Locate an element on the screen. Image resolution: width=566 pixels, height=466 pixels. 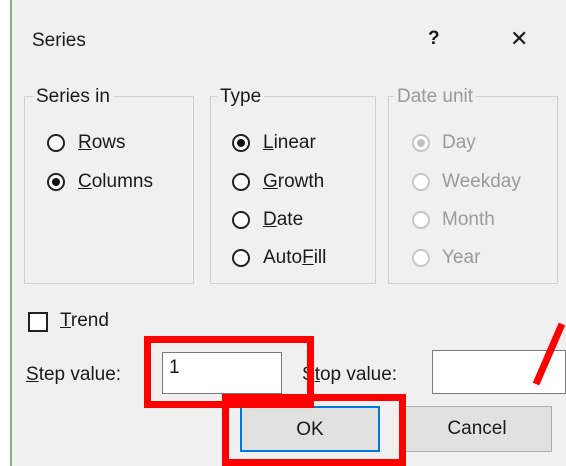
month-label: Month is located at coordinates (468, 219).